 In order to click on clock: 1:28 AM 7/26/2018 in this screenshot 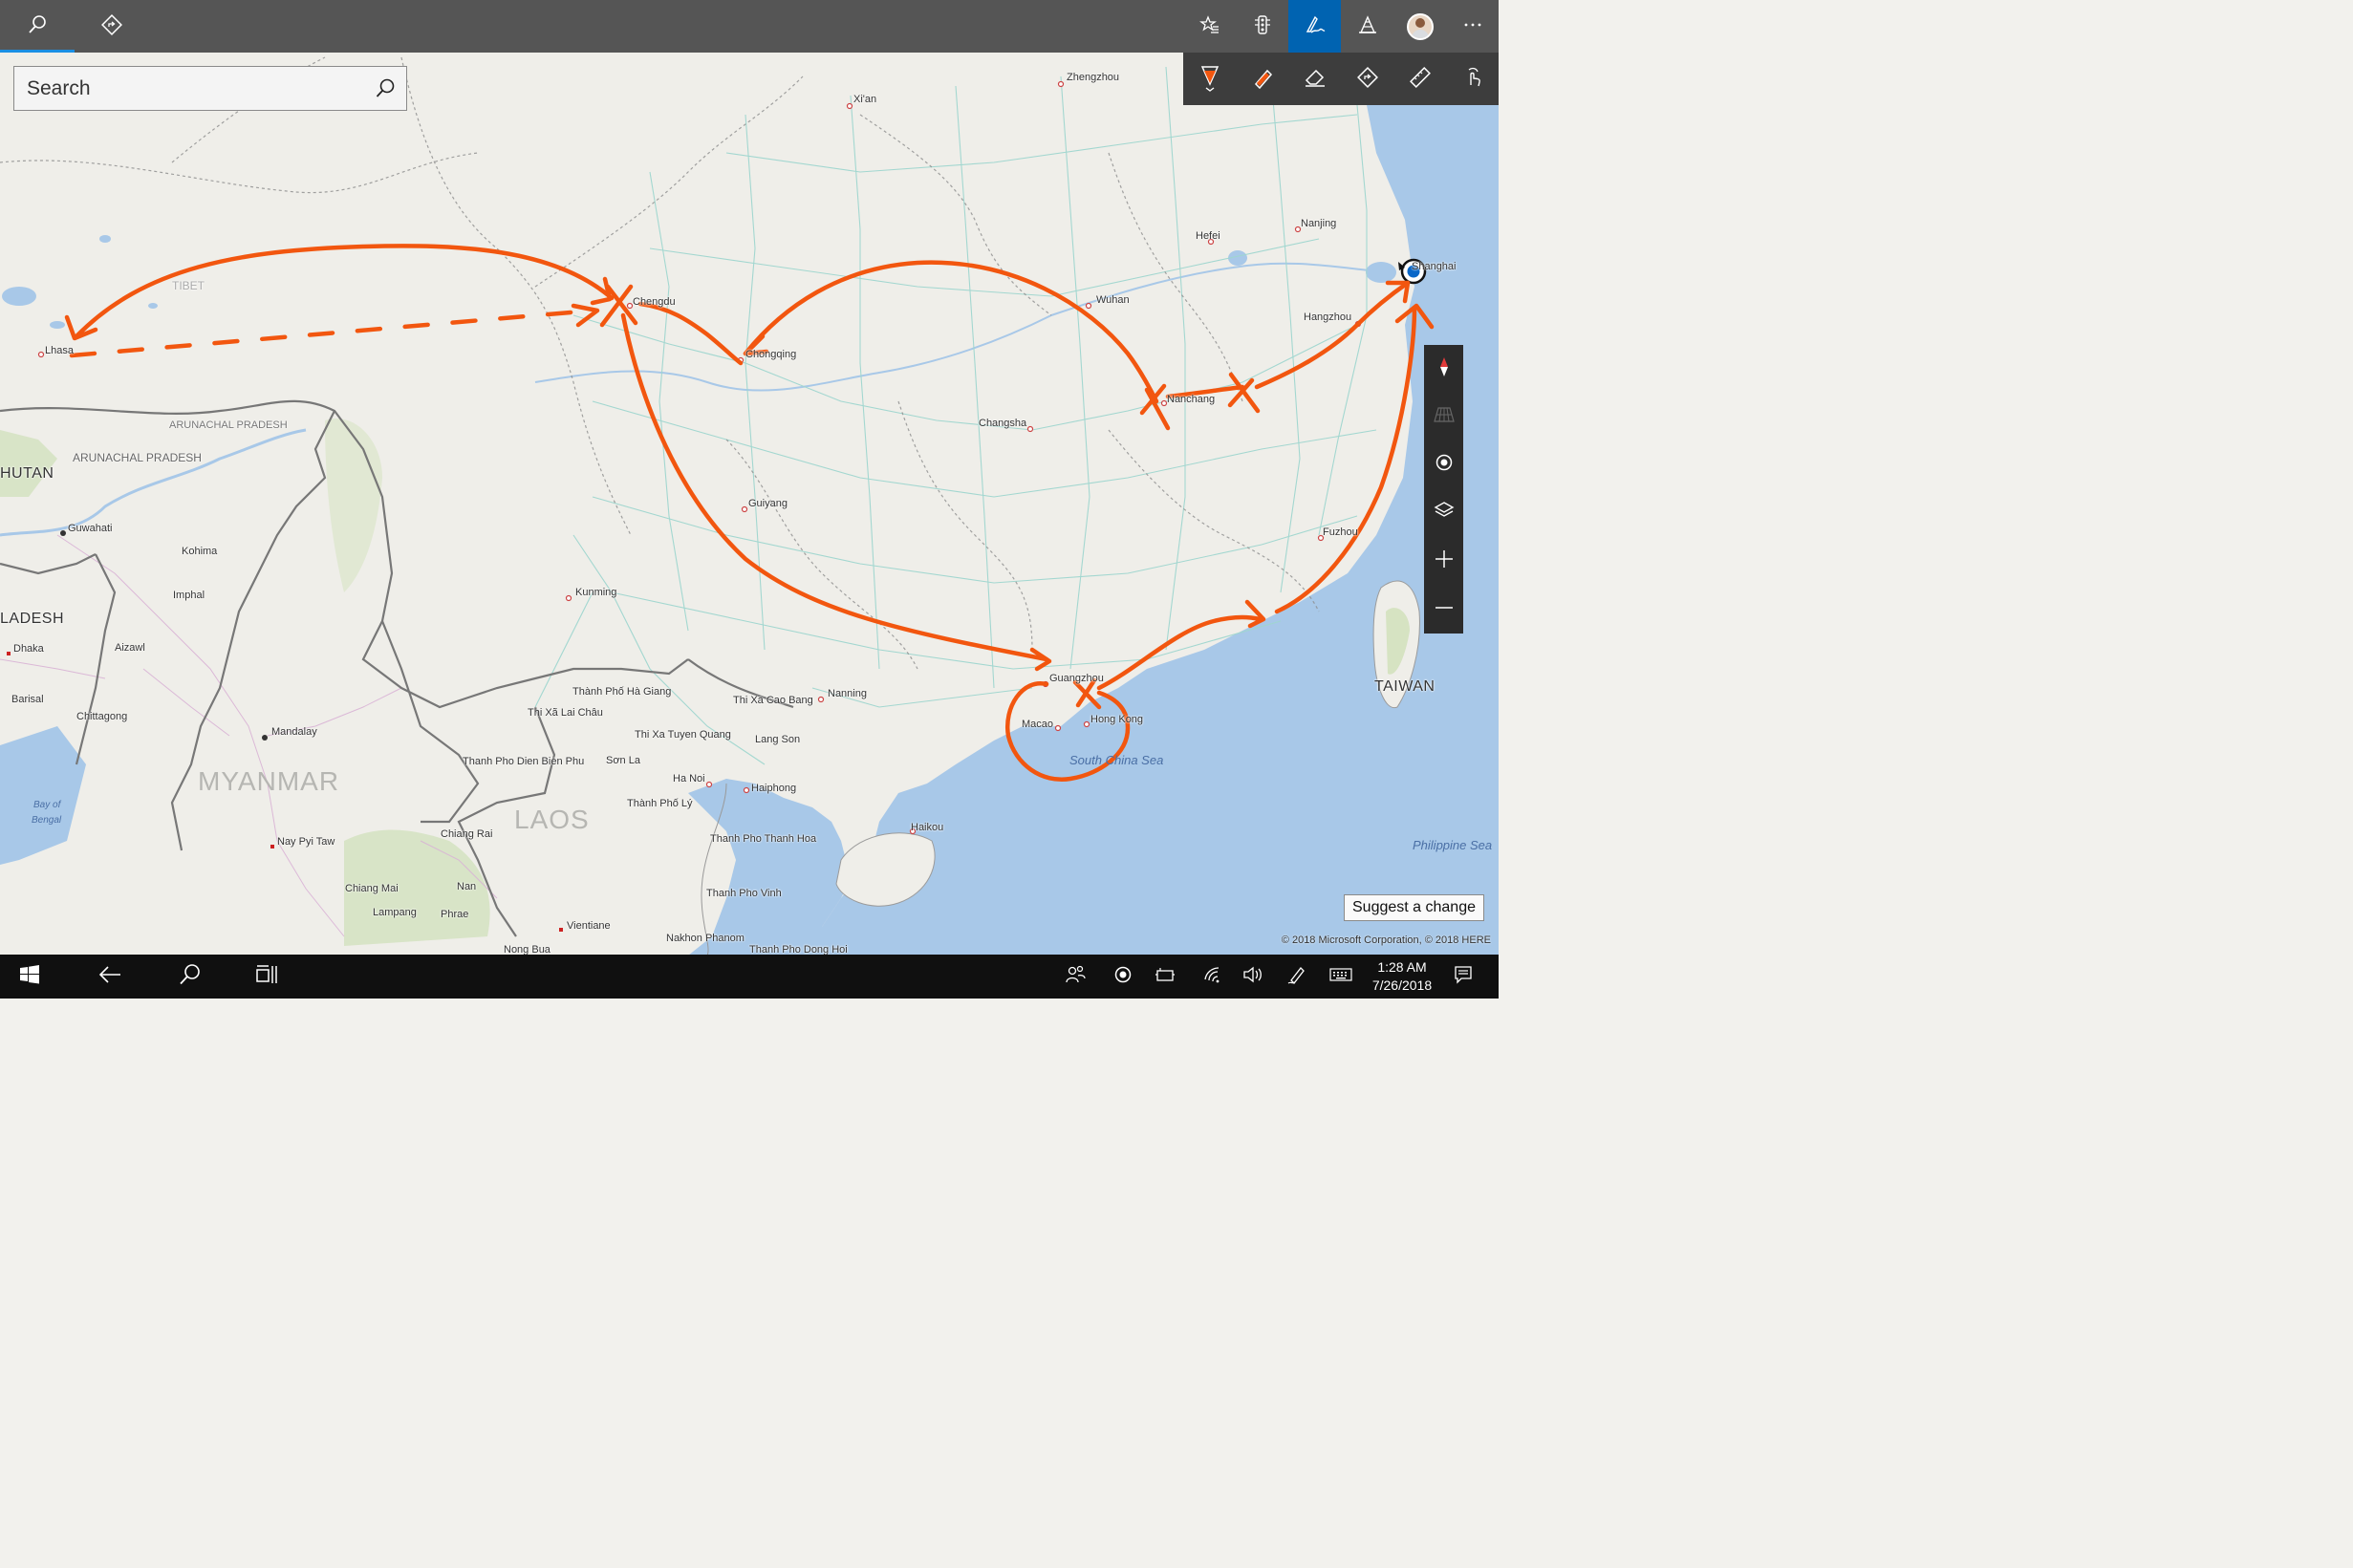, I will do `click(1402, 977)`.